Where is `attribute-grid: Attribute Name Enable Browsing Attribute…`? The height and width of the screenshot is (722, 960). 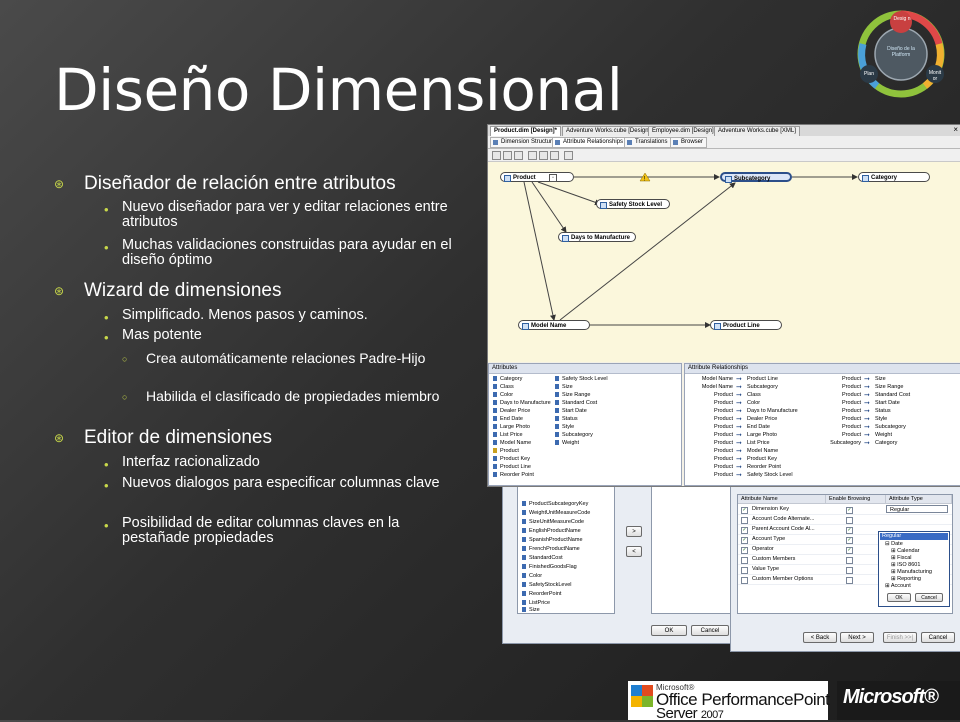 attribute-grid: Attribute Name Enable Browsing Attribute… is located at coordinates (845, 554).